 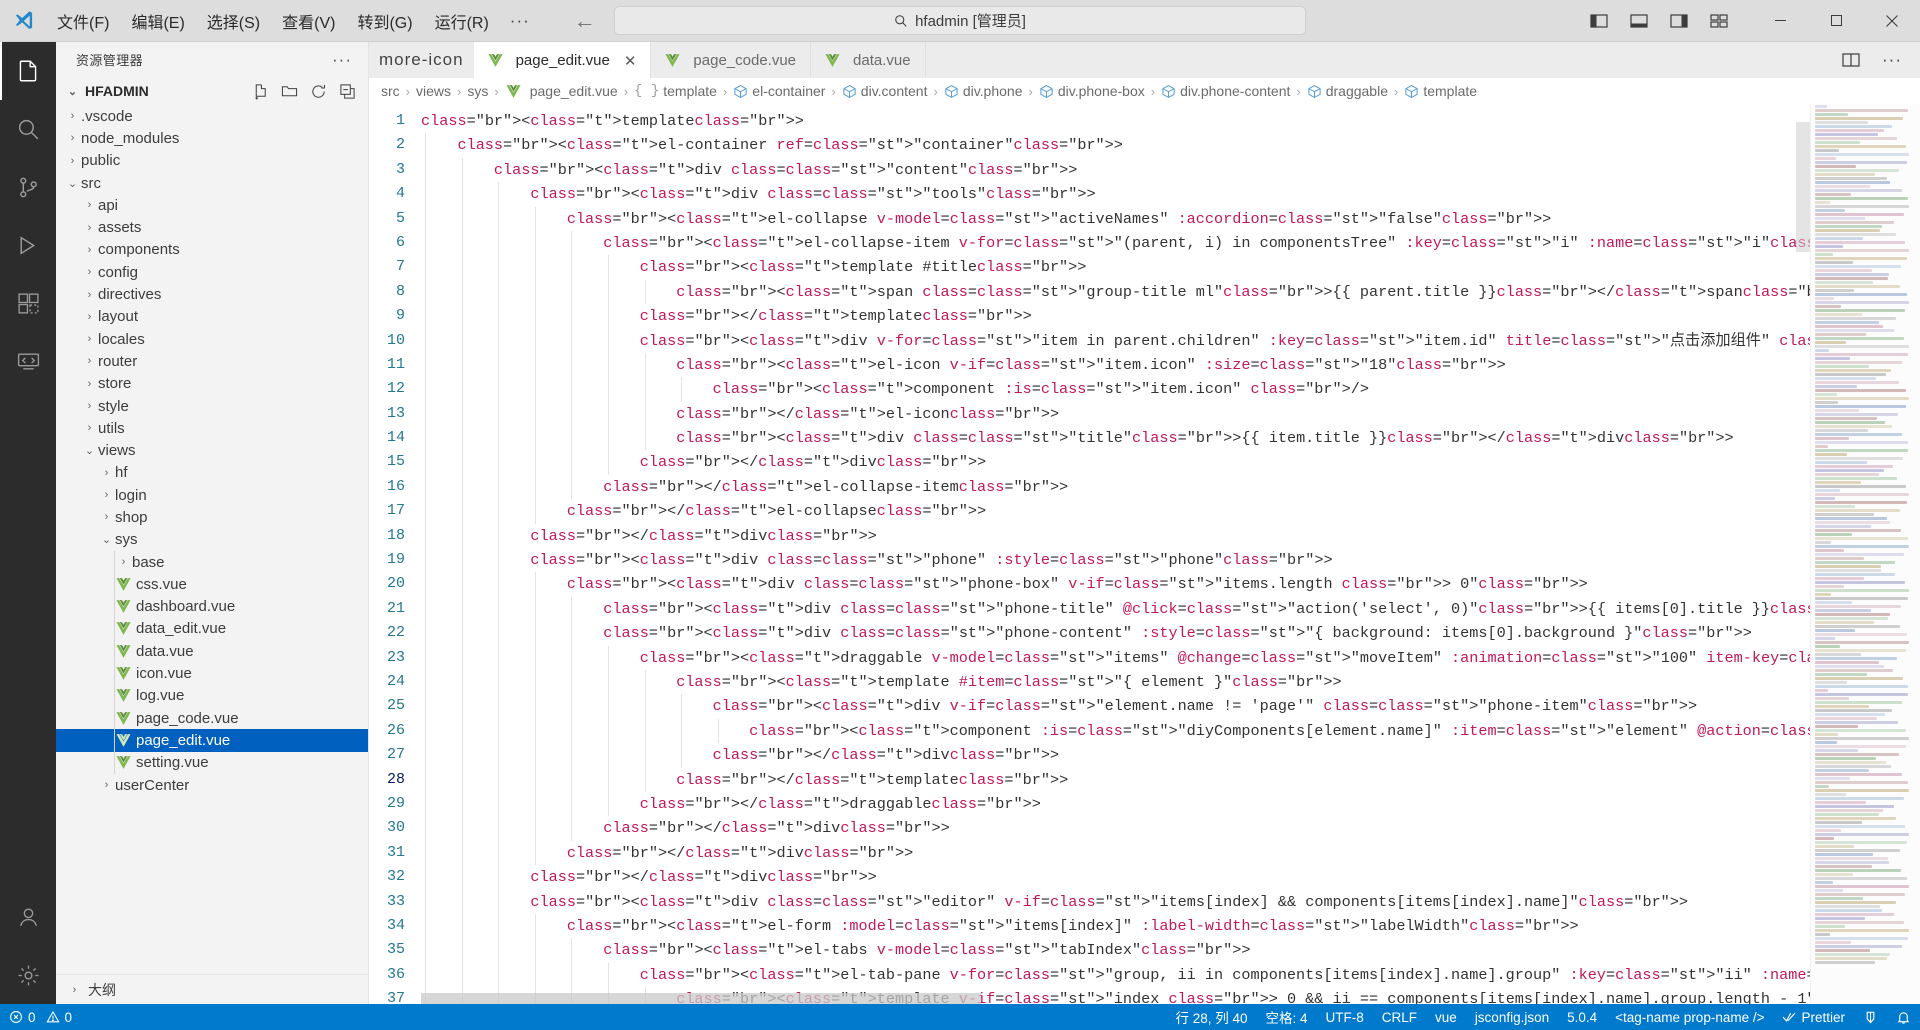 What do you see at coordinates (1639, 21) in the screenshot?
I see `toggle-panel-icon` at bounding box center [1639, 21].